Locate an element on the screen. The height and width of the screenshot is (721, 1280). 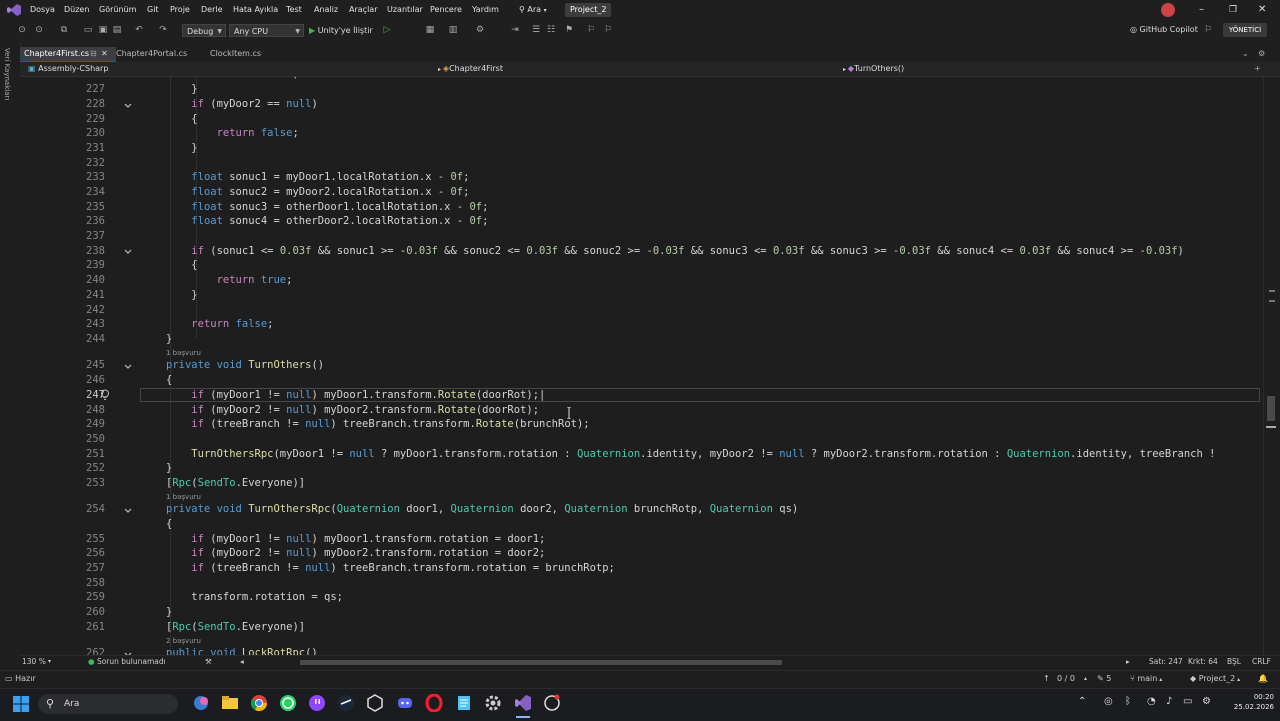
attach-unity-button: ▶ Unity'ye İliştir is located at coordinates (341, 30).